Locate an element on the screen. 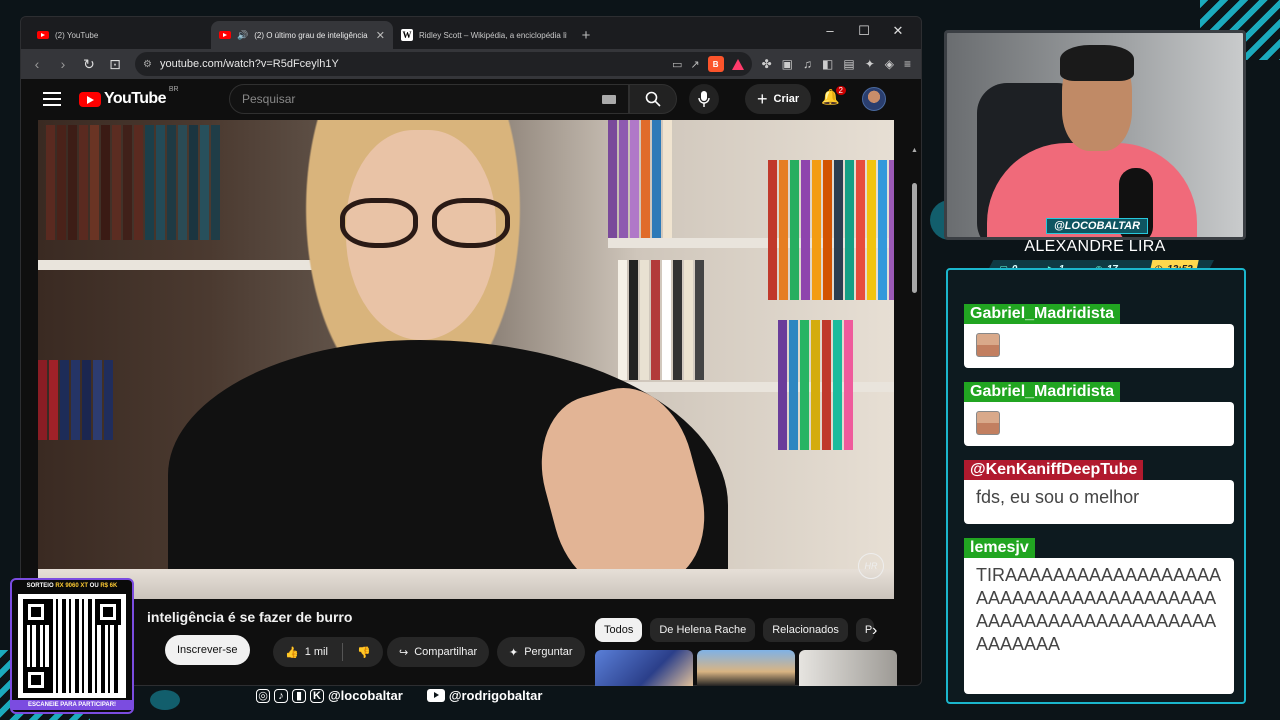 Image resolution: width=1280 pixels, height=720 pixels. youtube-logo: YouTube BR is located at coordinates (129, 97).